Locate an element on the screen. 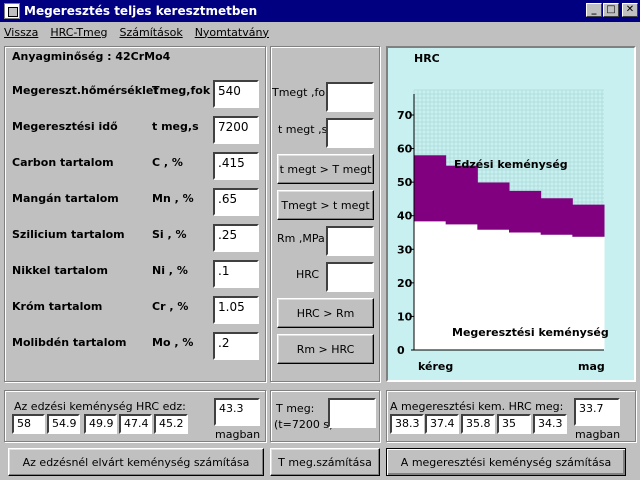  meg-magban-label: magban is located at coordinates (598, 434).